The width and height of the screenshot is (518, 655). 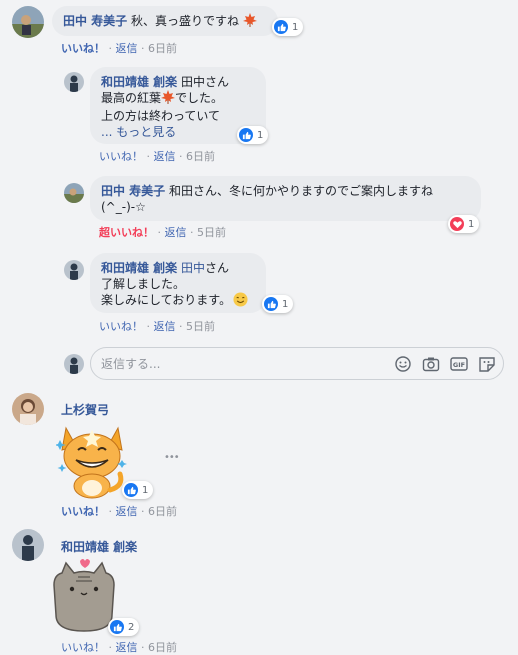 What do you see at coordinates (199, 98) in the screenshot?
I see `comment-text: でした。` at bounding box center [199, 98].